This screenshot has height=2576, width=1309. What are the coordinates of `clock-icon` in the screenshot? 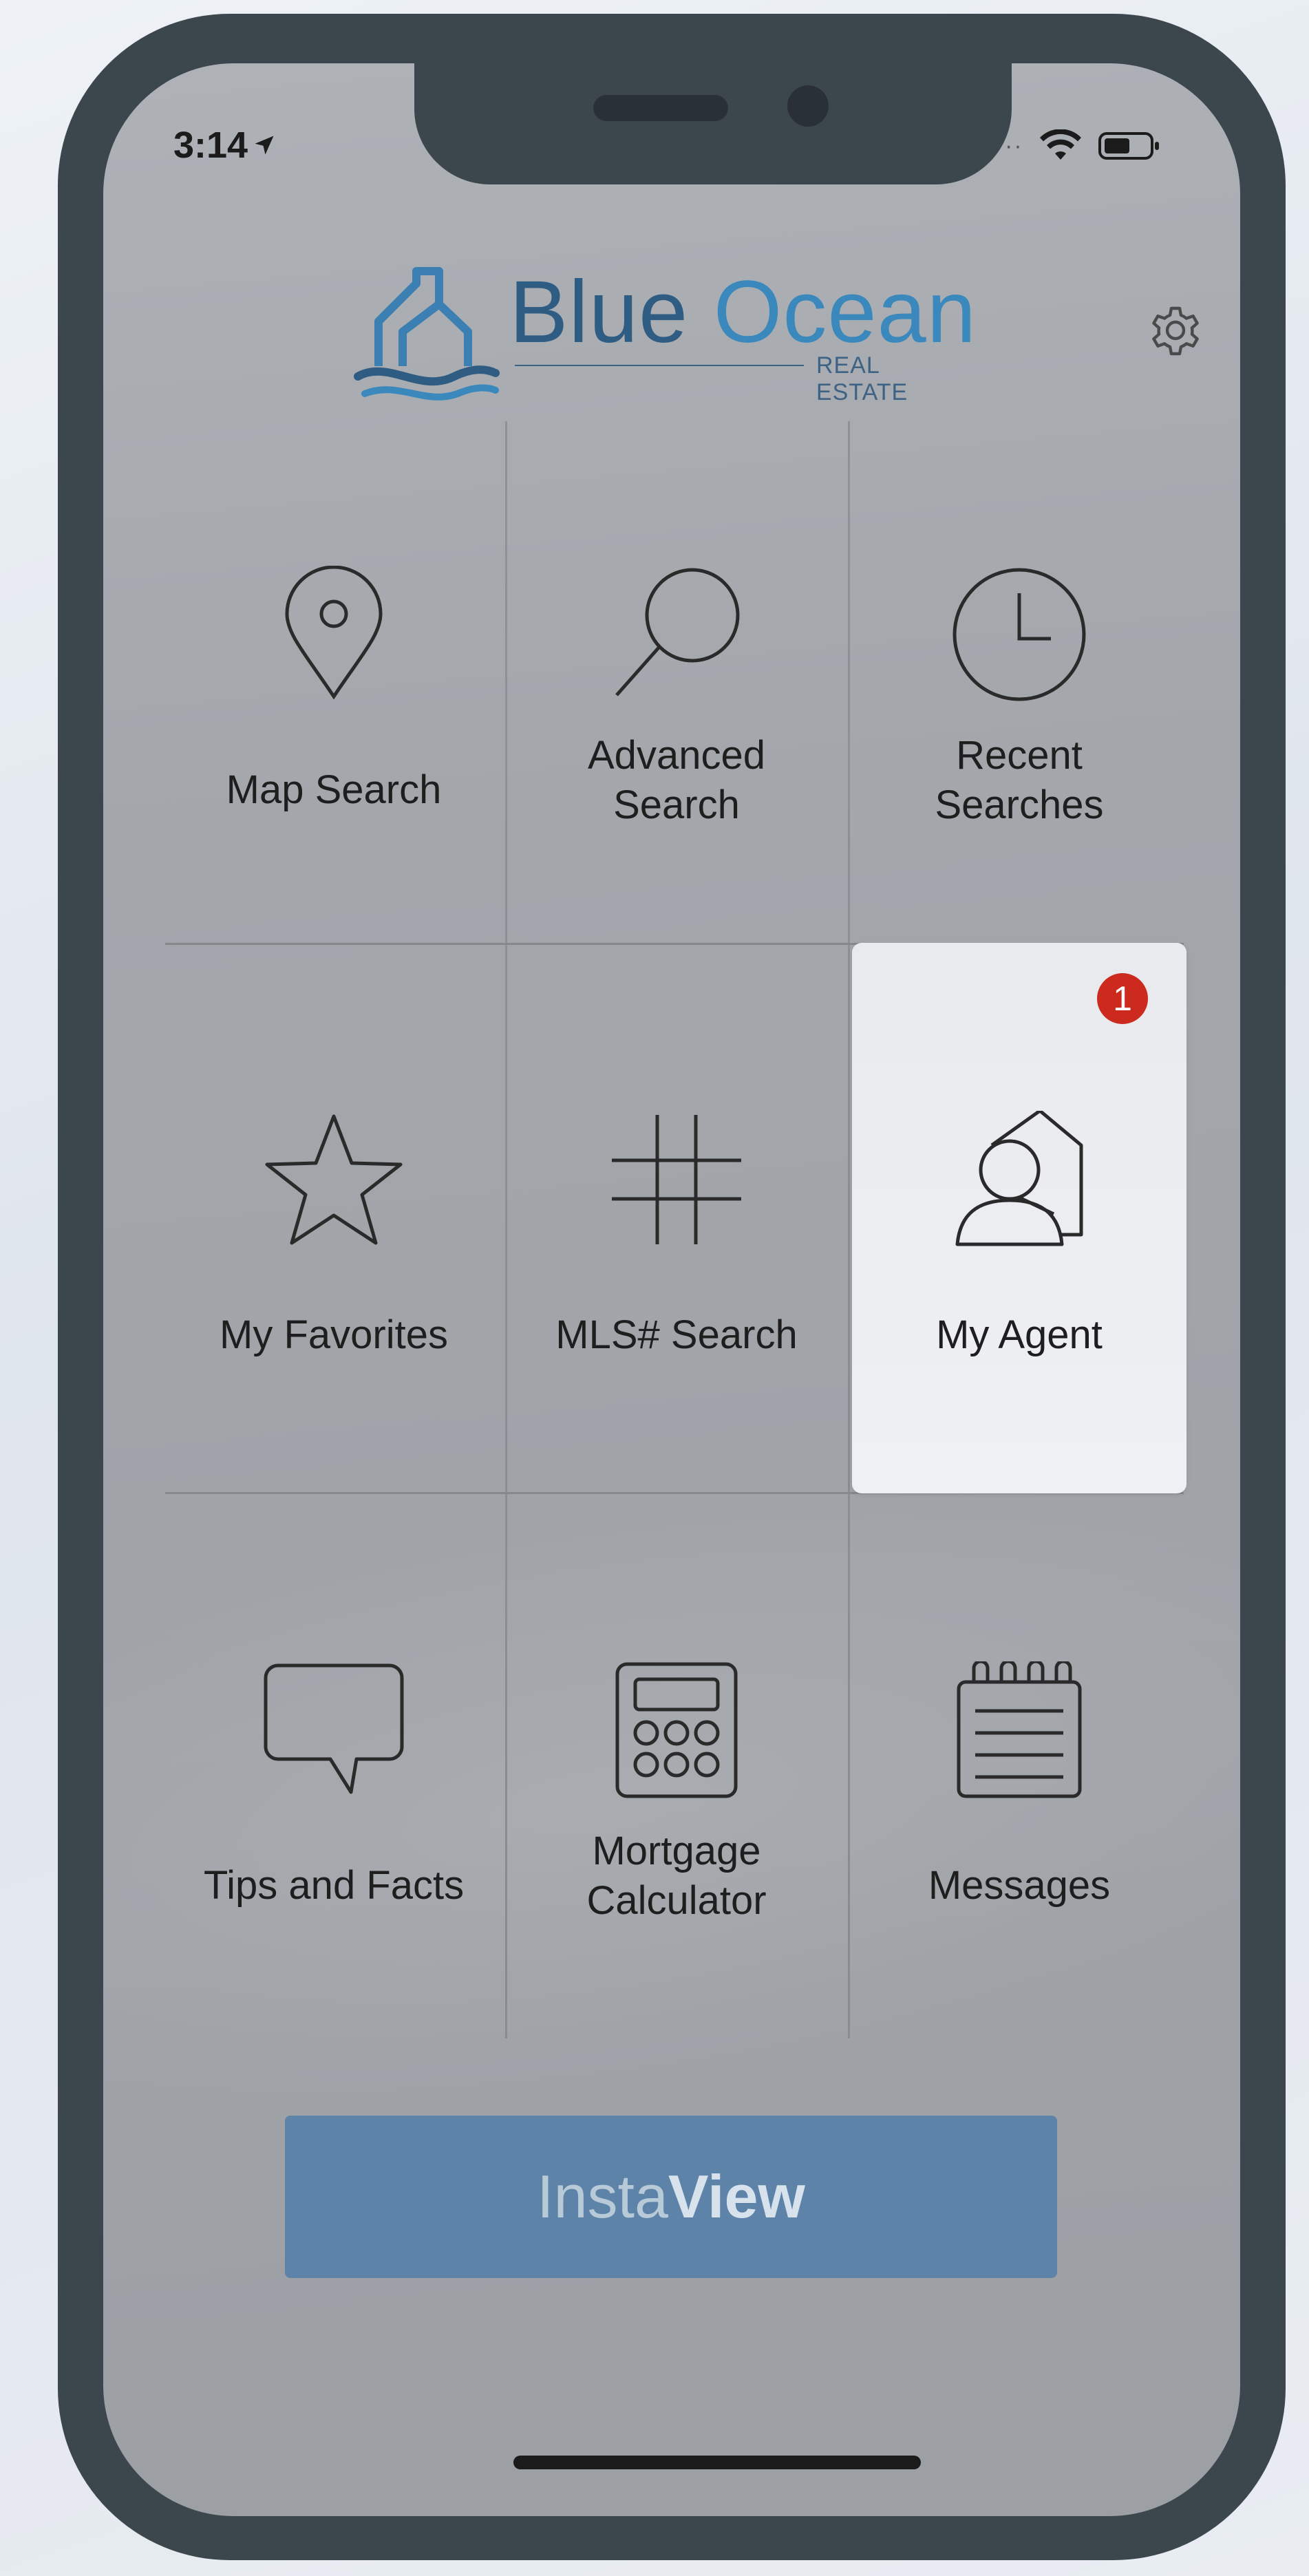 It's located at (1020, 634).